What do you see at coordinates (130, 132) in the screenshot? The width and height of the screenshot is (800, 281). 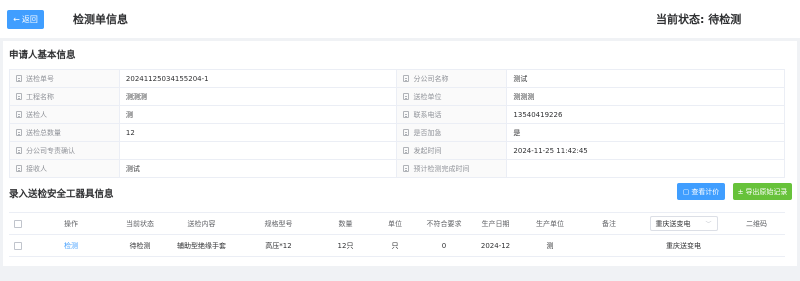 I see `info-value: 12` at bounding box center [130, 132].